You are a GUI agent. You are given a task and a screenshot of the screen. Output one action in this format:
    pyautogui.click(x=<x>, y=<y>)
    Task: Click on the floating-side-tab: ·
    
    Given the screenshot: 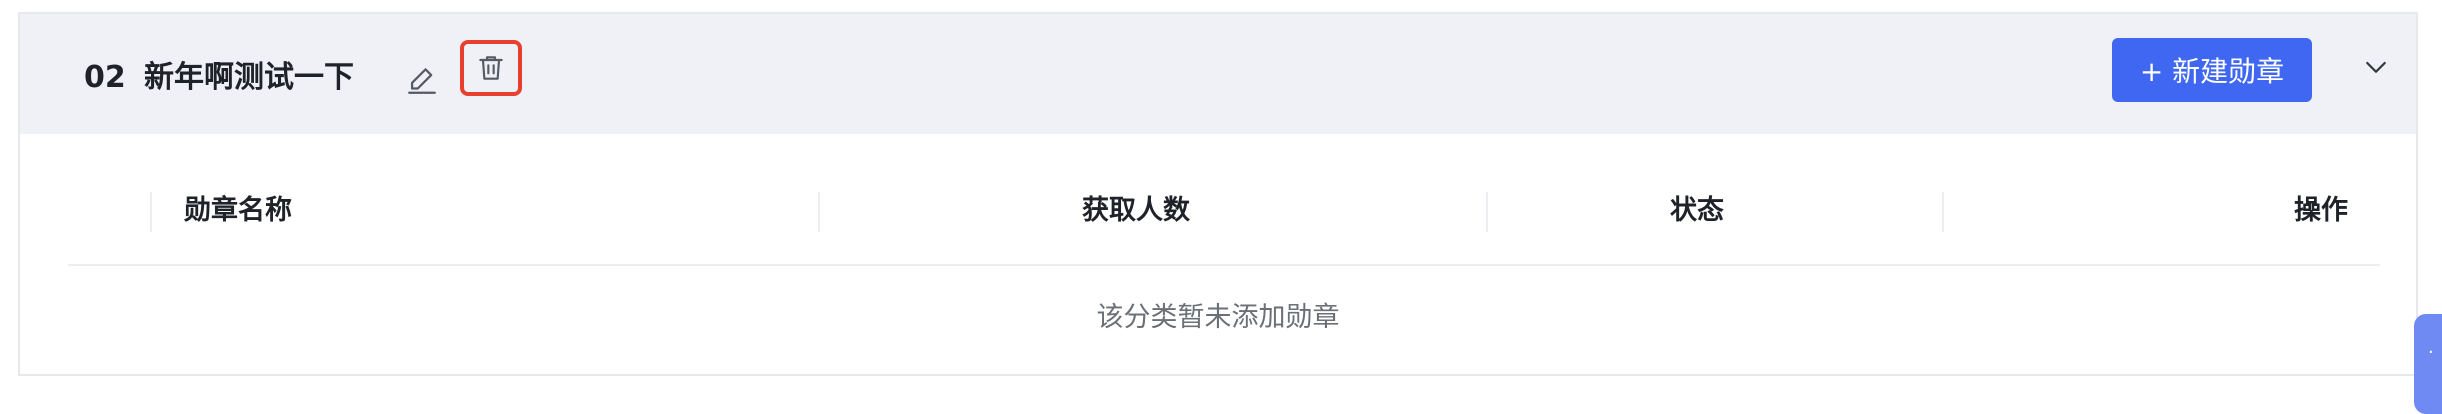 What is the action you would take?
    pyautogui.click(x=2428, y=364)
    